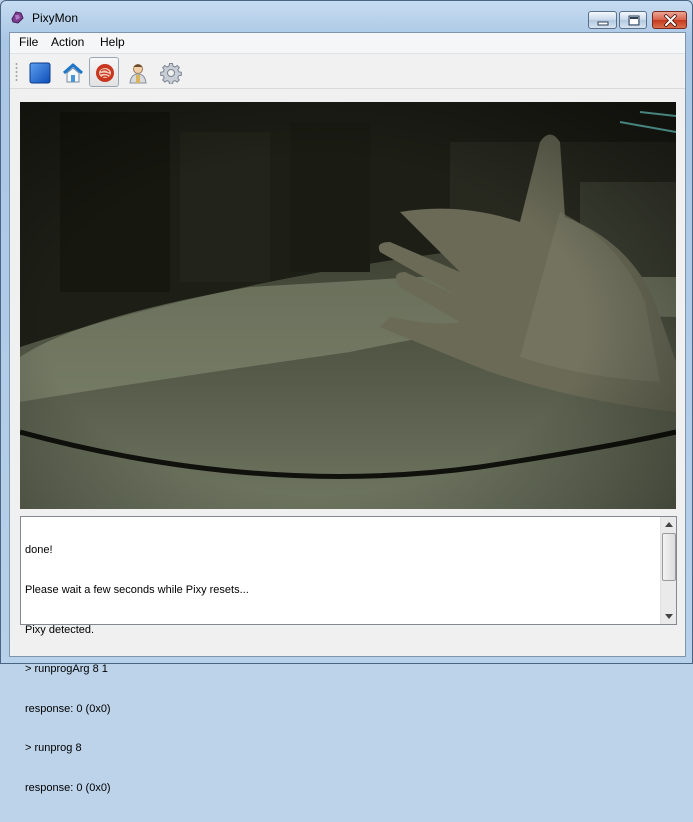 The height and width of the screenshot is (822, 693). Describe the element at coordinates (17, 17) in the screenshot. I see `pixymon-app-icon` at that location.